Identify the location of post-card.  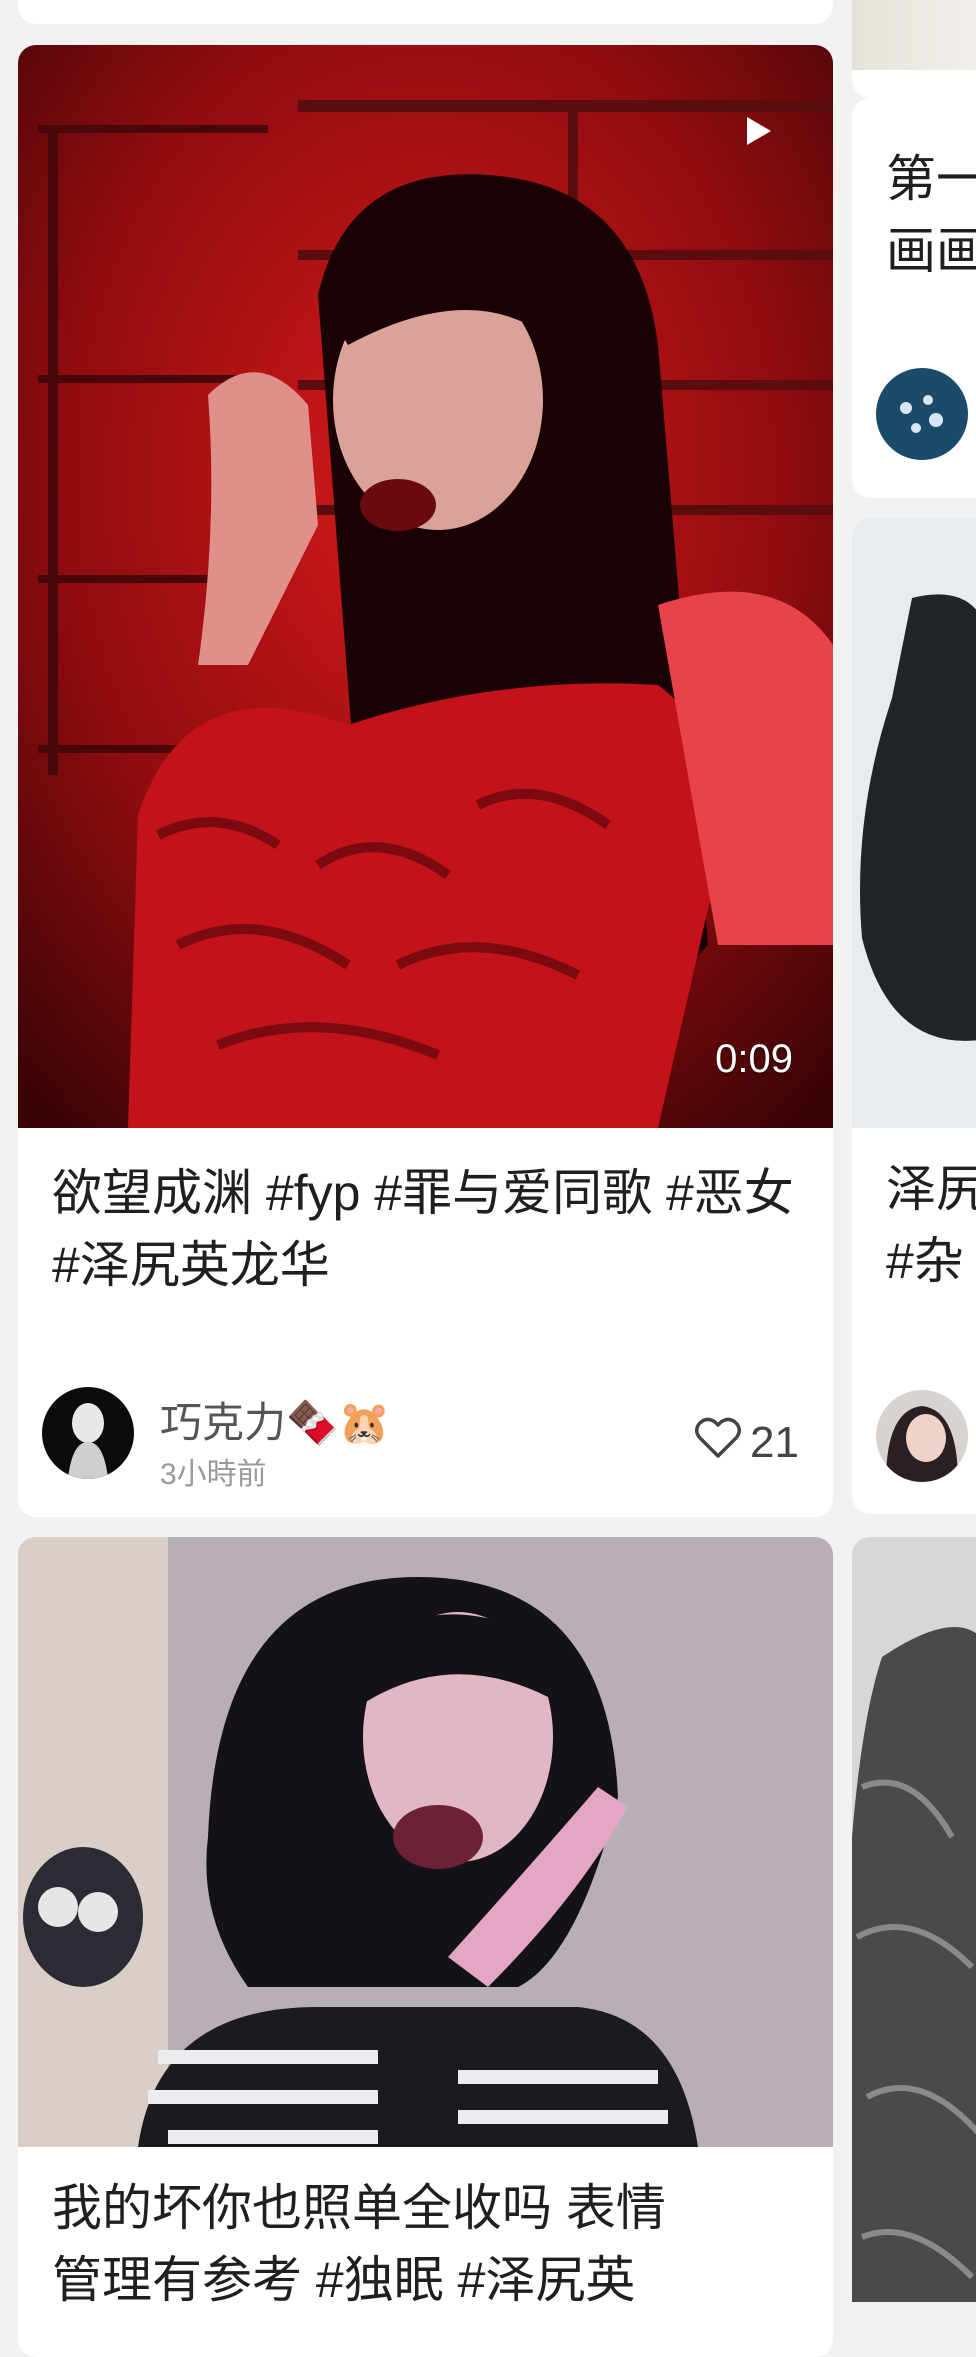
(914, 1919).